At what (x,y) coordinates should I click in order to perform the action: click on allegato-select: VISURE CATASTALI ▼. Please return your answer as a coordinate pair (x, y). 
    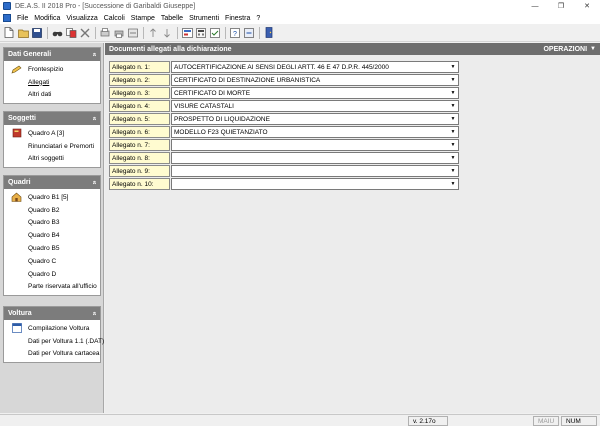
    Looking at the image, I should click on (315, 106).